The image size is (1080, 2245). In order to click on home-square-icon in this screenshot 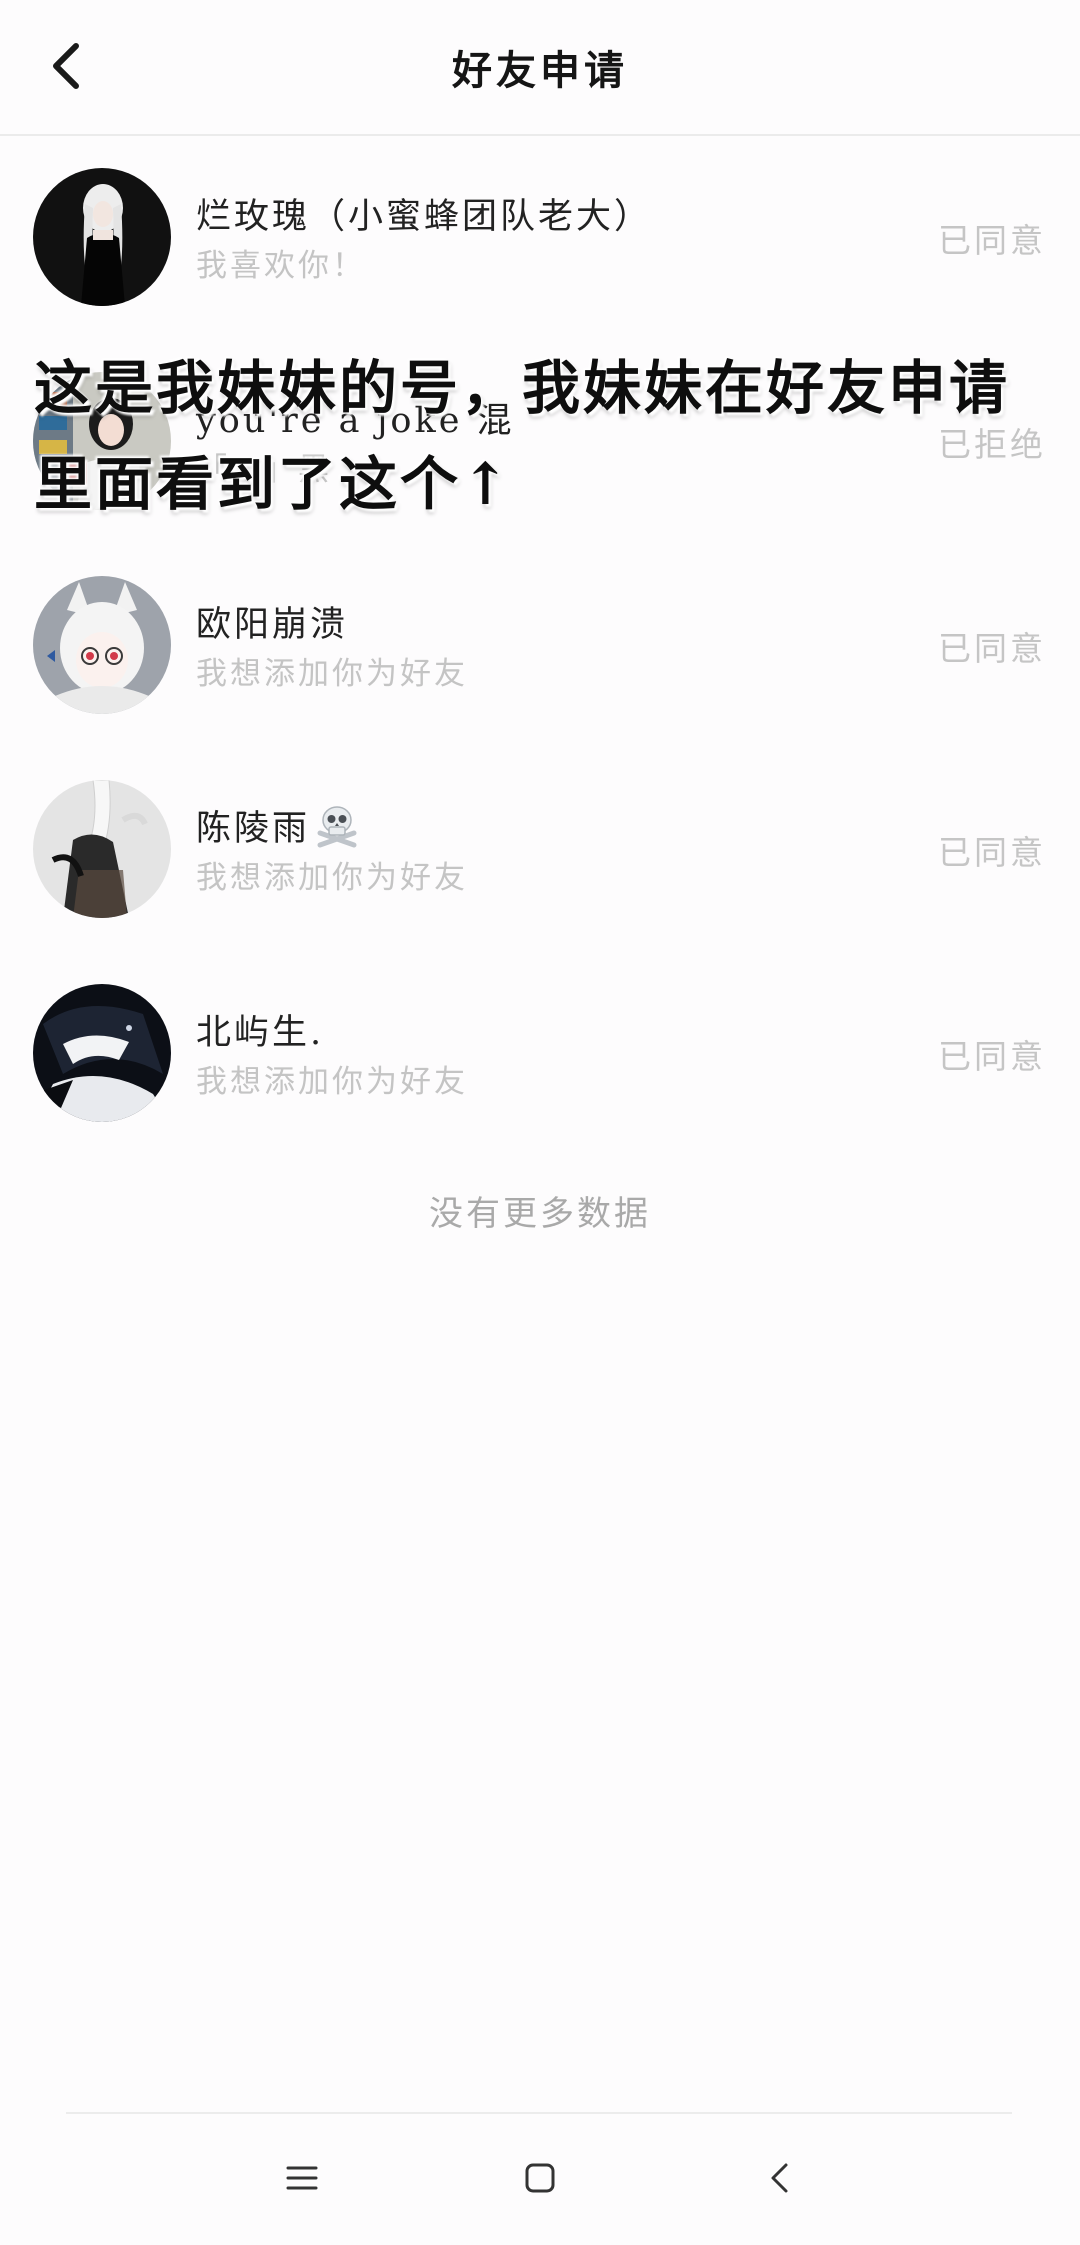, I will do `click(540, 2178)`.